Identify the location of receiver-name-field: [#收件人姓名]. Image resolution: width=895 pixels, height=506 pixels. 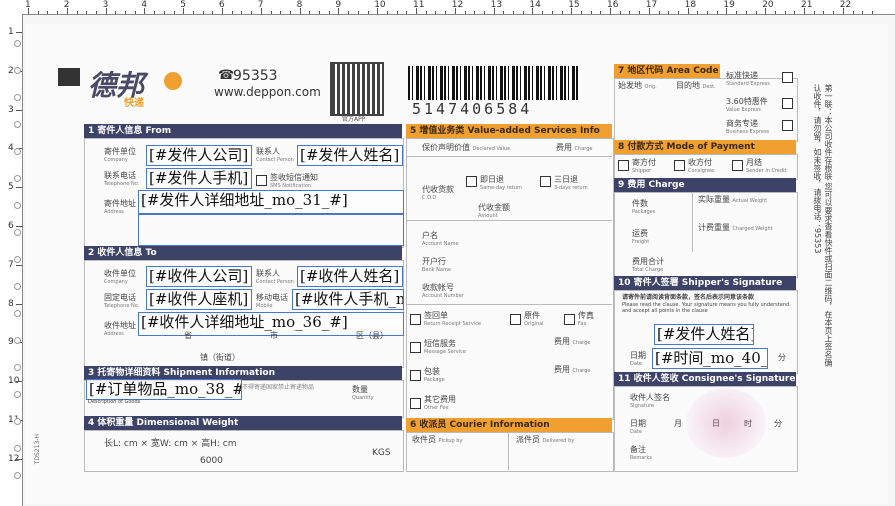
(350, 276).